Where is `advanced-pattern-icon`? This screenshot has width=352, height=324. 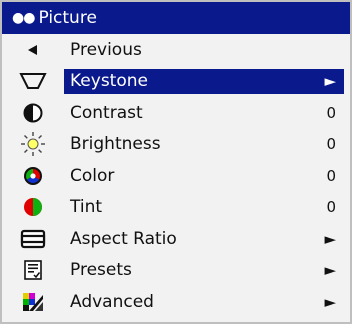
advanced-pattern-icon is located at coordinates (33, 301).